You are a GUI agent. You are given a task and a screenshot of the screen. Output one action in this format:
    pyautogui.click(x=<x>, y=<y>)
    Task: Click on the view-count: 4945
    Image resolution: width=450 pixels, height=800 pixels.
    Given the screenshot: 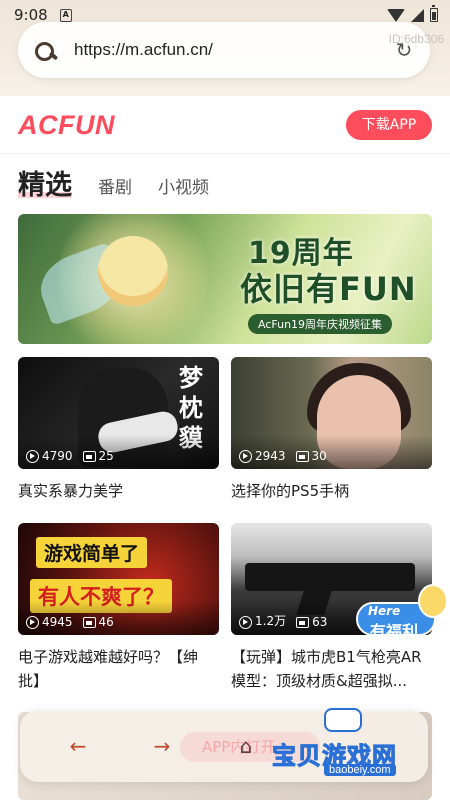 What is the action you would take?
    pyautogui.click(x=57, y=622)
    